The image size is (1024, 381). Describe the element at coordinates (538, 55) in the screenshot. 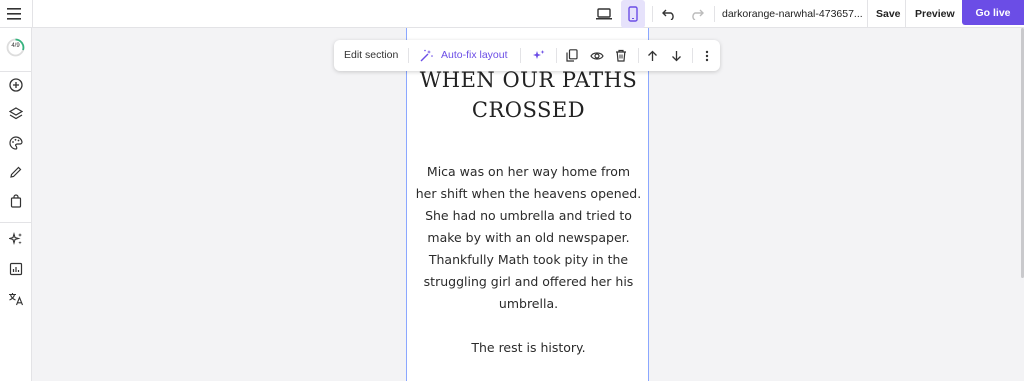

I see `ai-sparkle-icon` at that location.